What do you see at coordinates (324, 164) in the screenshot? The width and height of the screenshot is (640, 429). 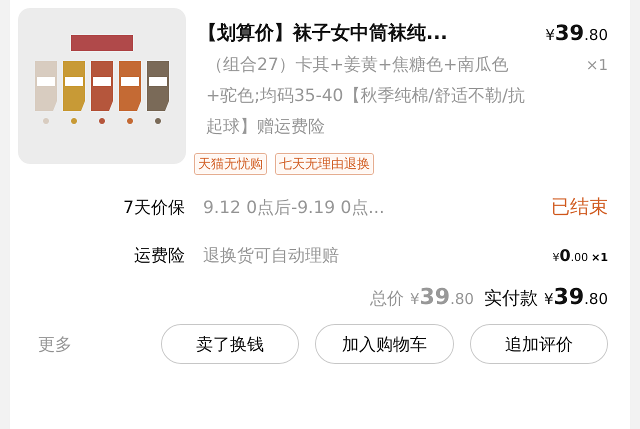 I see `service-tag: 七天无理由退换` at bounding box center [324, 164].